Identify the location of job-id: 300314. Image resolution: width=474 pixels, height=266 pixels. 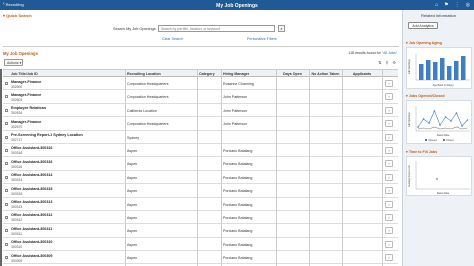
(17, 180).